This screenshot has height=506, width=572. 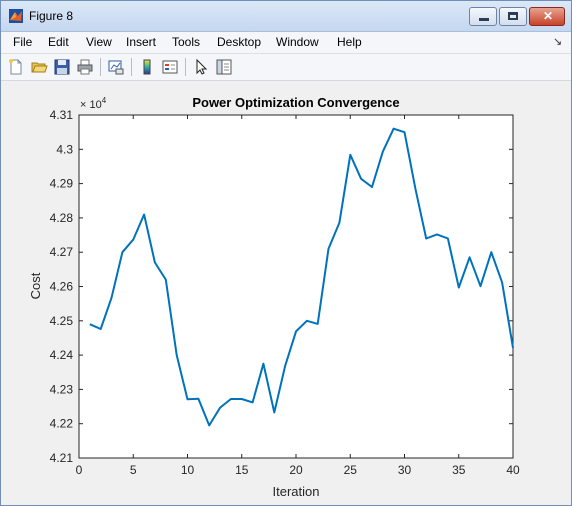 What do you see at coordinates (297, 42) in the screenshot?
I see `menu-window: Window` at bounding box center [297, 42].